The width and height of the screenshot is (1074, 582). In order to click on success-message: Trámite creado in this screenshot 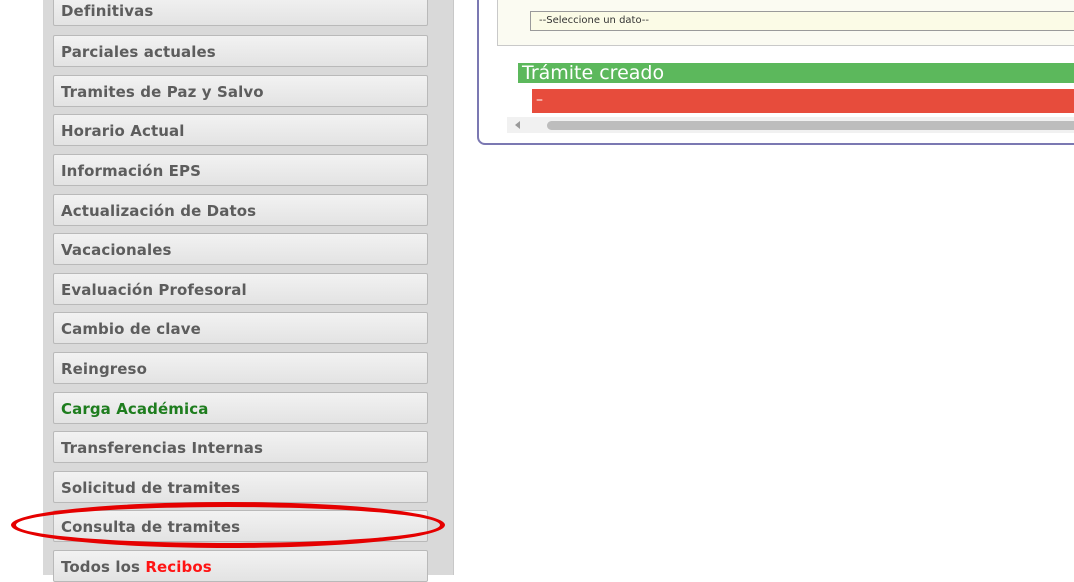, I will do `click(796, 73)`.